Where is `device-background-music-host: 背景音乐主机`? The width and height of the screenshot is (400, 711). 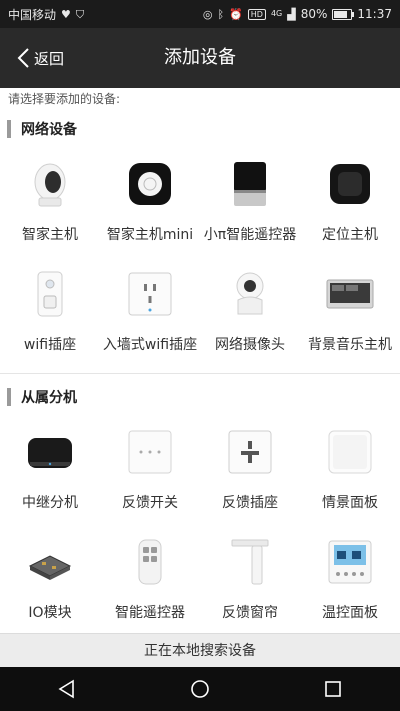 device-background-music-host: 背景音乐主机 is located at coordinates (350, 313).